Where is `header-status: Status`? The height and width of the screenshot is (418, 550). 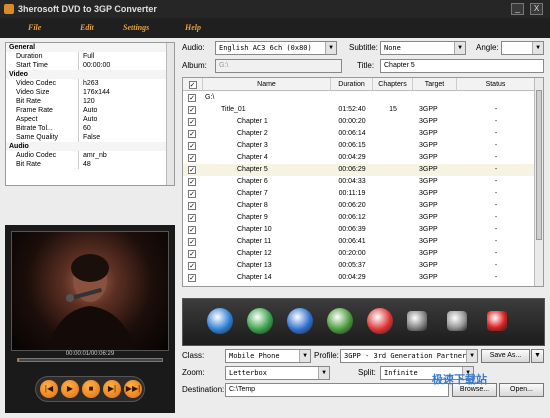
header-status: Status is located at coordinates (496, 84).